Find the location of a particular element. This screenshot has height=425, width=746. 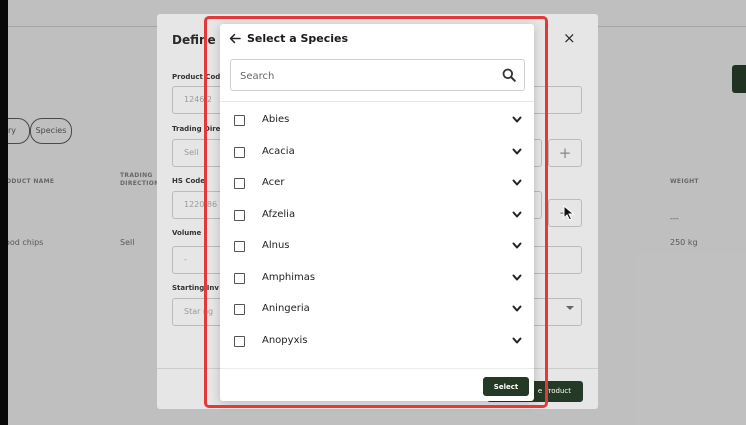

trading-direction-label: Trading Dire is located at coordinates (196, 129).